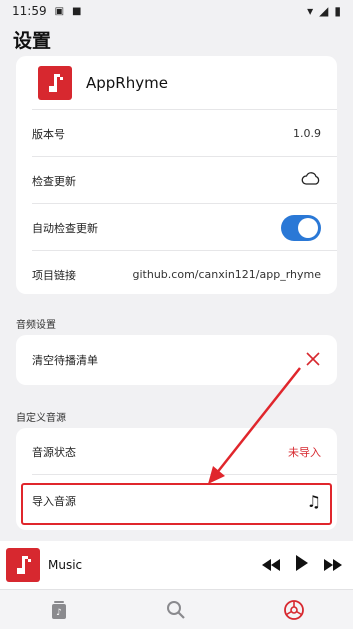 This screenshot has height=629, width=353. I want to click on source-status-row: 音源状态 未导入, so click(176, 451).